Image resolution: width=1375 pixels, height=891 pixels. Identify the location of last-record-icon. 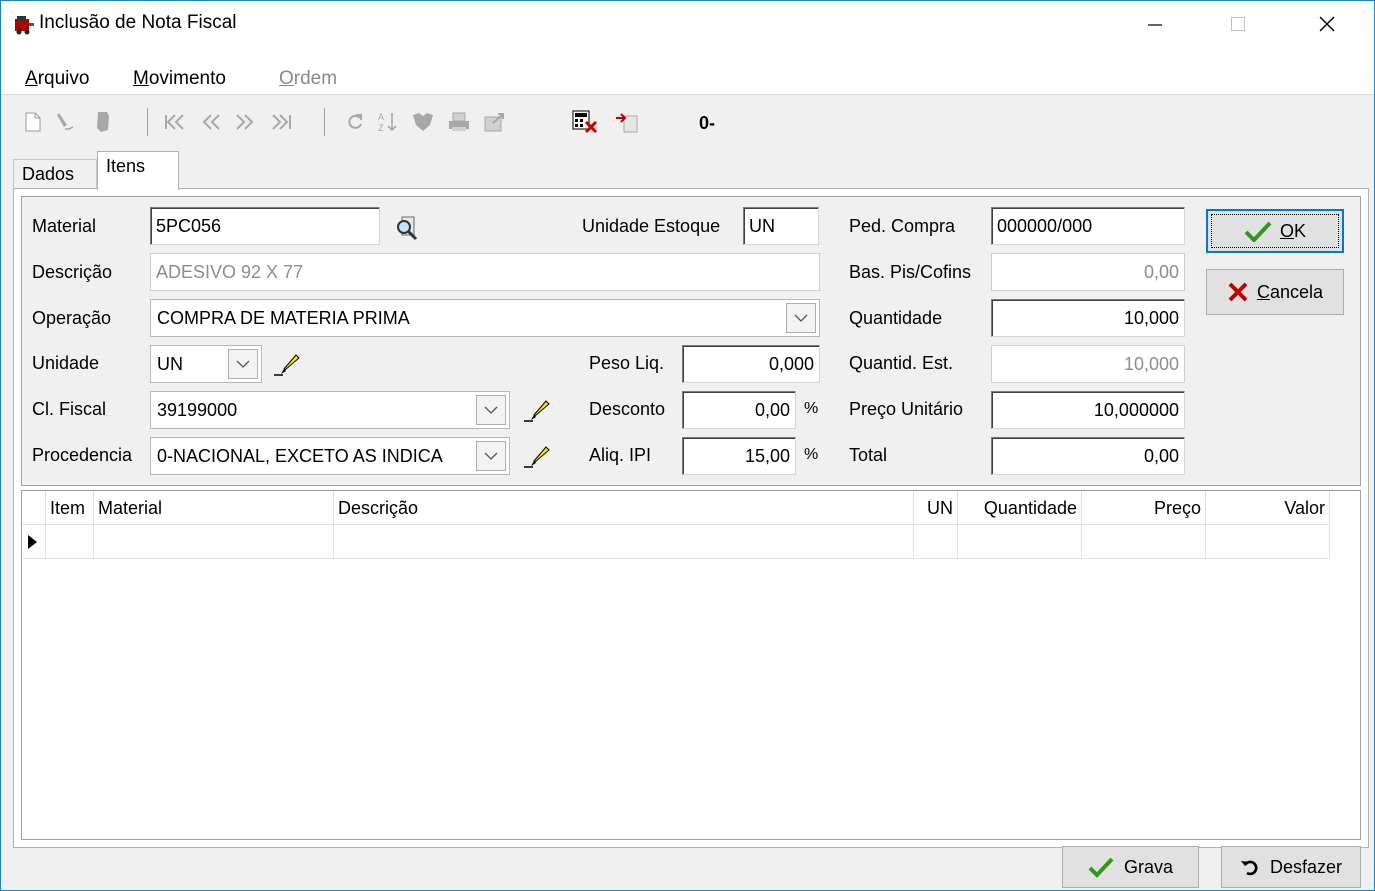
(281, 122).